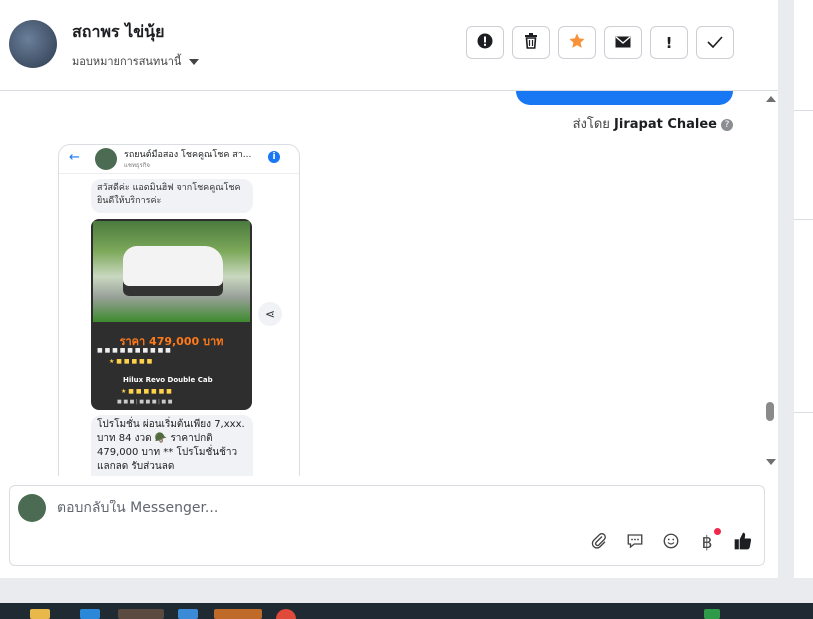  I want to click on exclamation-icon: !, so click(669, 42).